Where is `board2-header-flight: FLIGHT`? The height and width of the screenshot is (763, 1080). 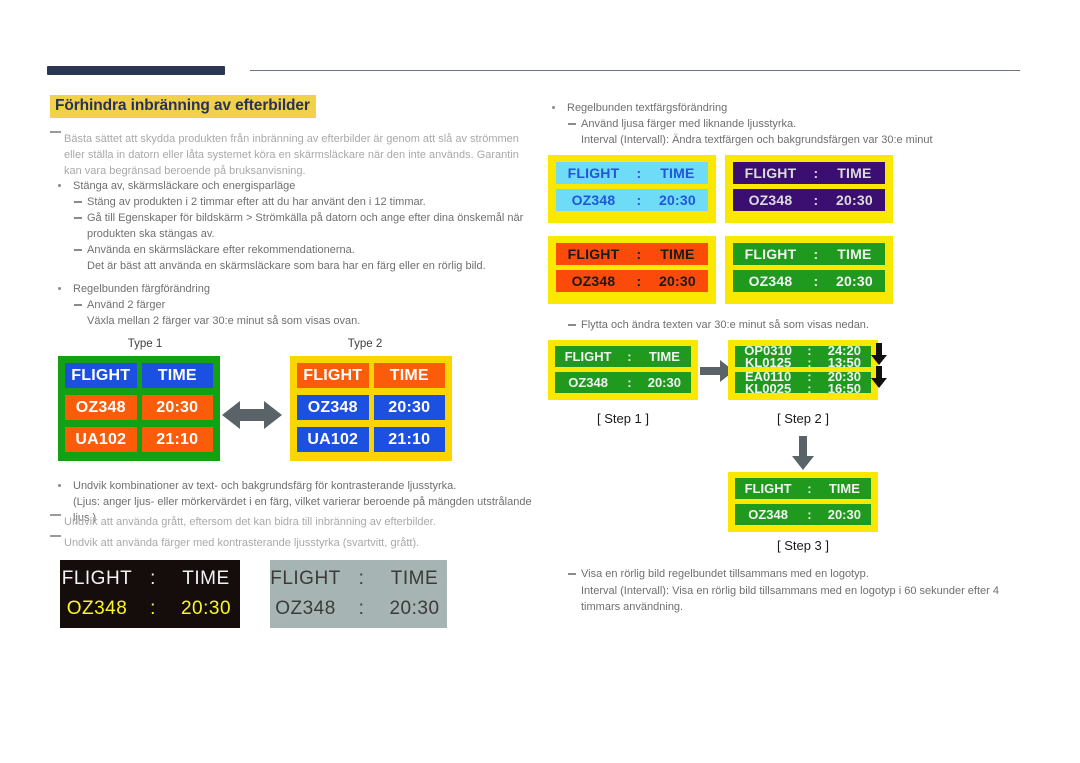
board2-header-flight: FLIGHT is located at coordinates (333, 375).